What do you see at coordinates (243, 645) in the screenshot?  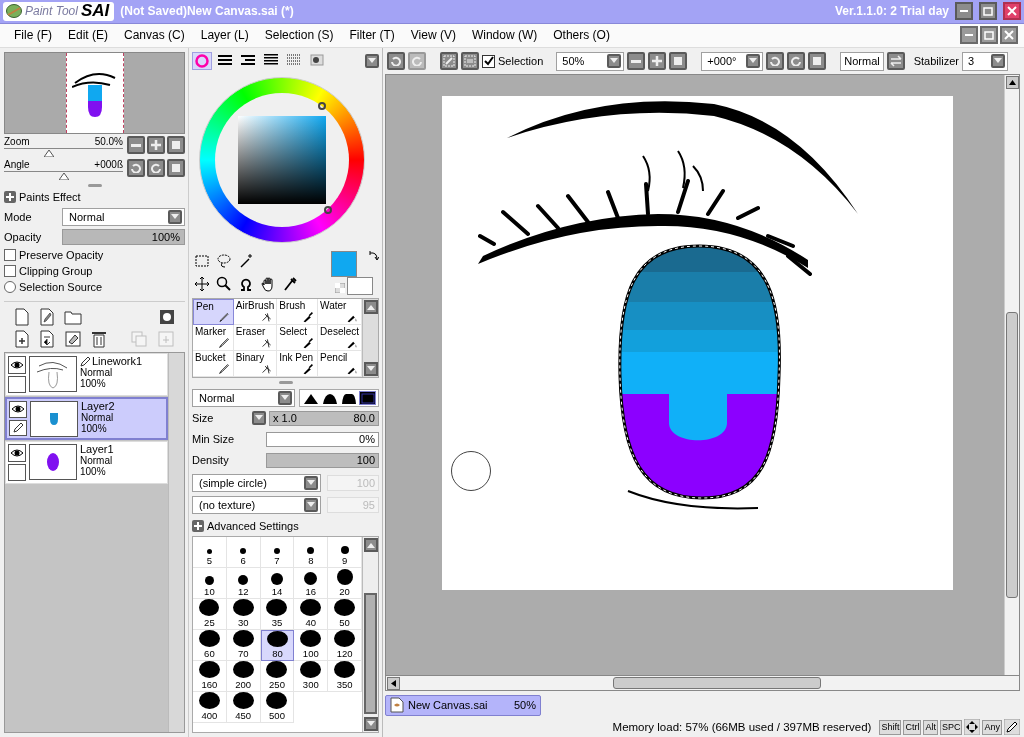 I see `brush-size-option: 70` at bounding box center [243, 645].